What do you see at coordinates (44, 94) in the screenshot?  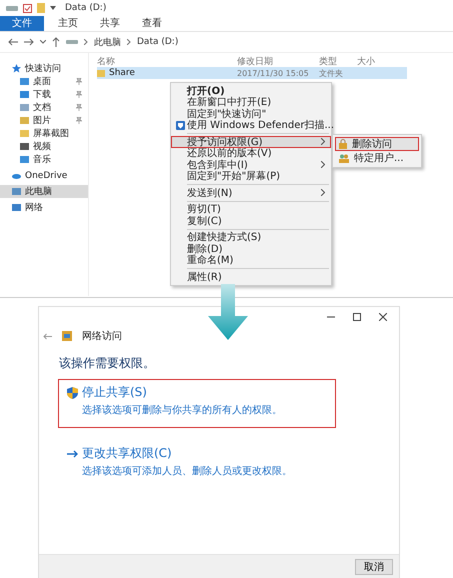 I see `sidebar-item: 下载` at bounding box center [44, 94].